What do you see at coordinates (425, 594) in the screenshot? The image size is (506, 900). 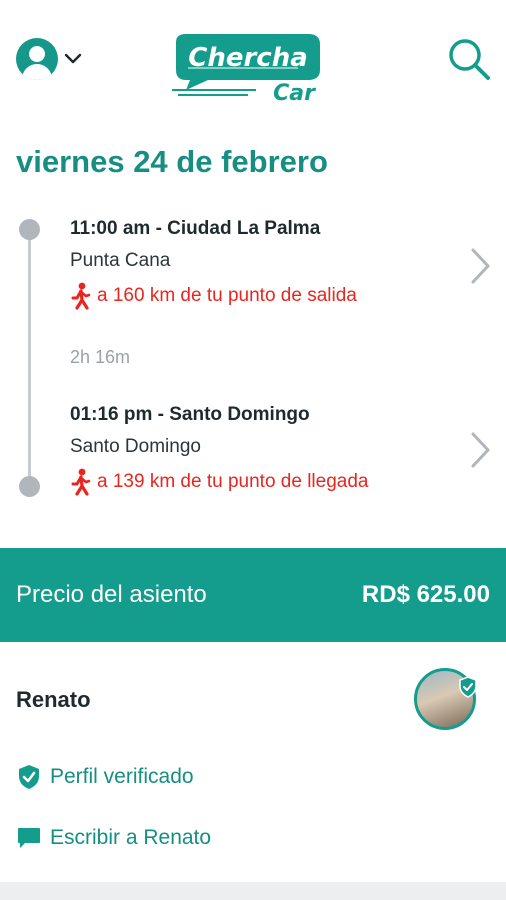 I see `seat-price-value: RD$ 625.00` at bounding box center [425, 594].